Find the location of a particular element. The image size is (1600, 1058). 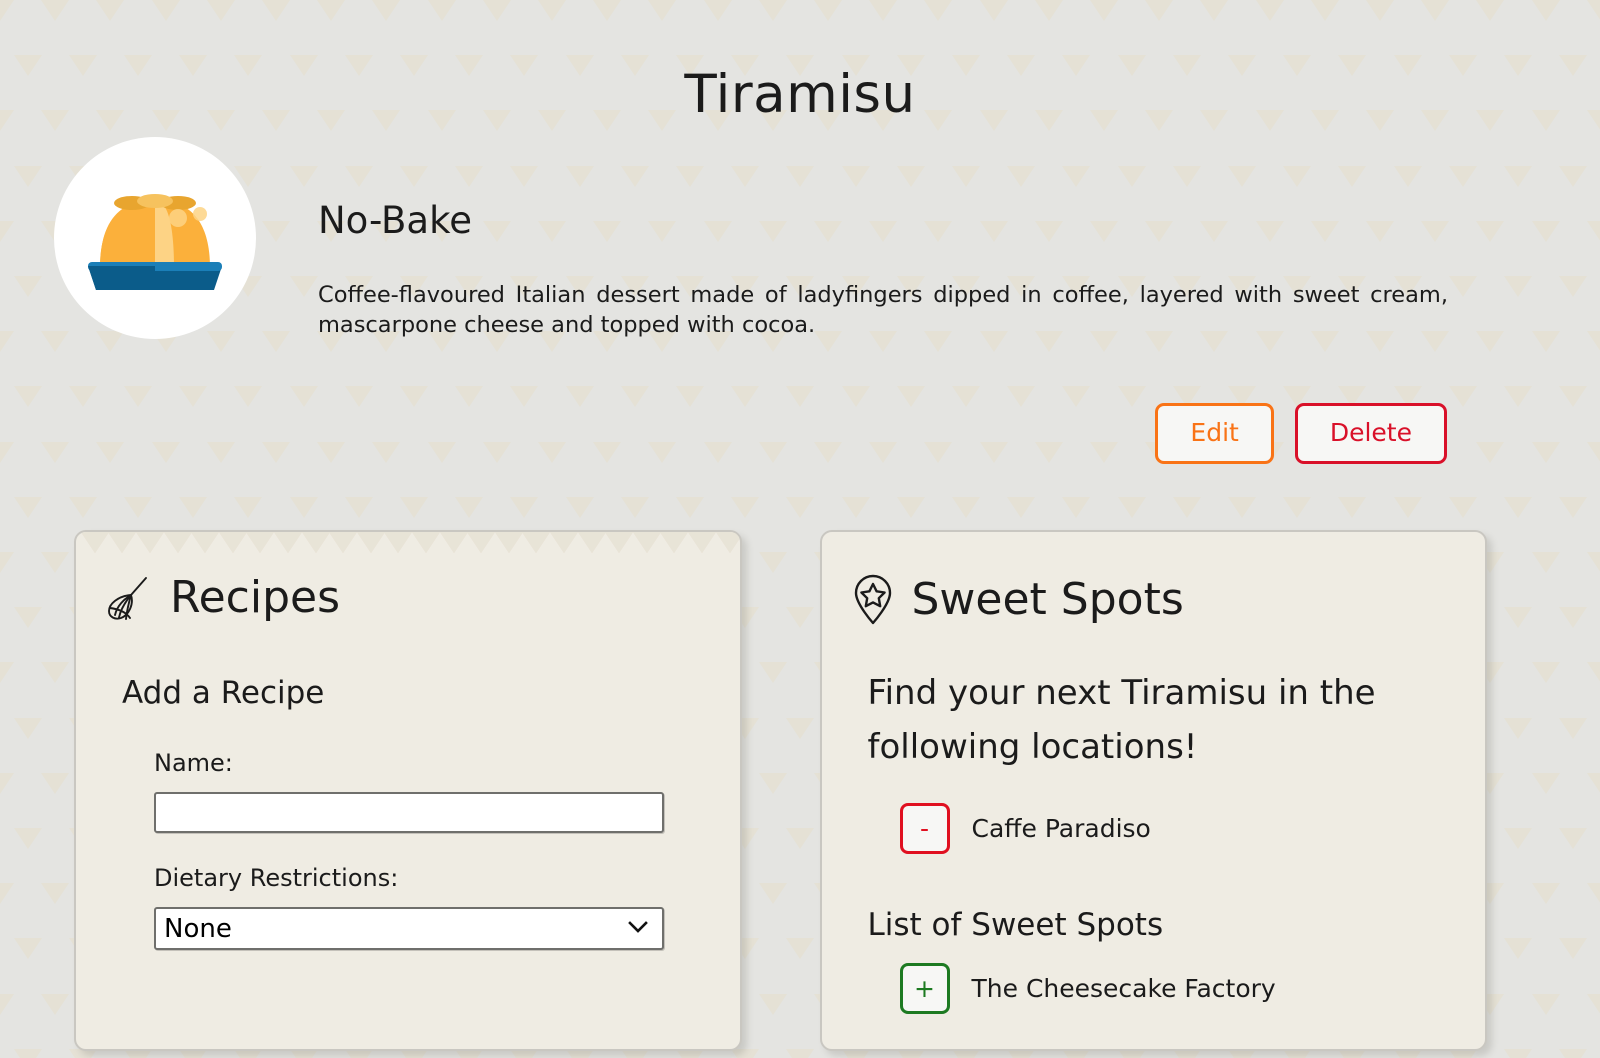

selected-spot-name: Caffe Paradiso is located at coordinates (1061, 828).